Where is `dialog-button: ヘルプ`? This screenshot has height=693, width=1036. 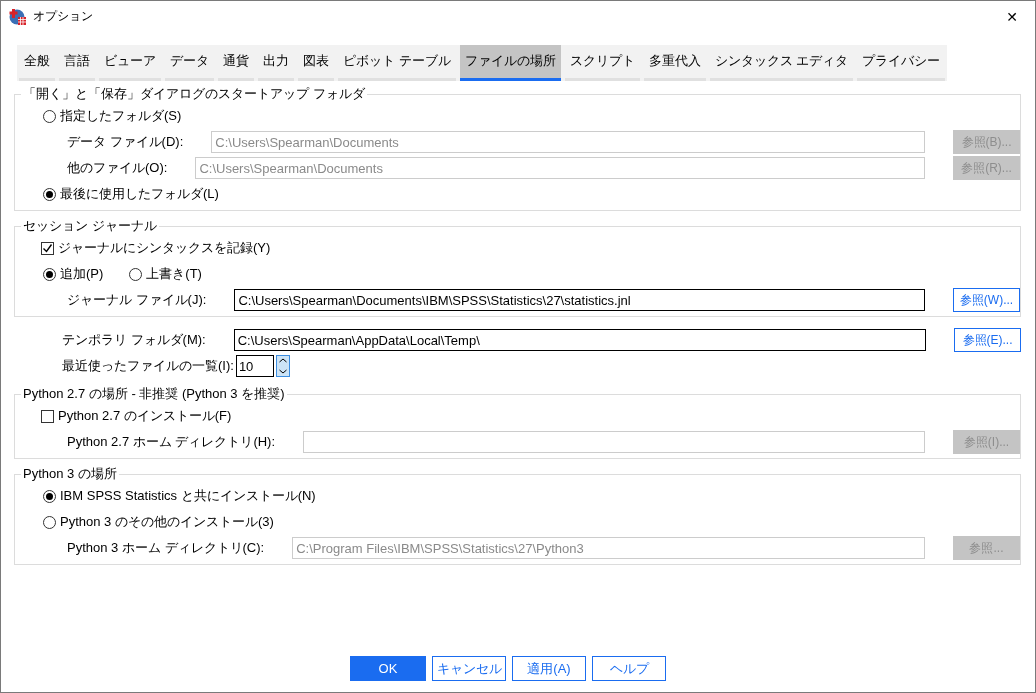 dialog-button: ヘルプ is located at coordinates (629, 668).